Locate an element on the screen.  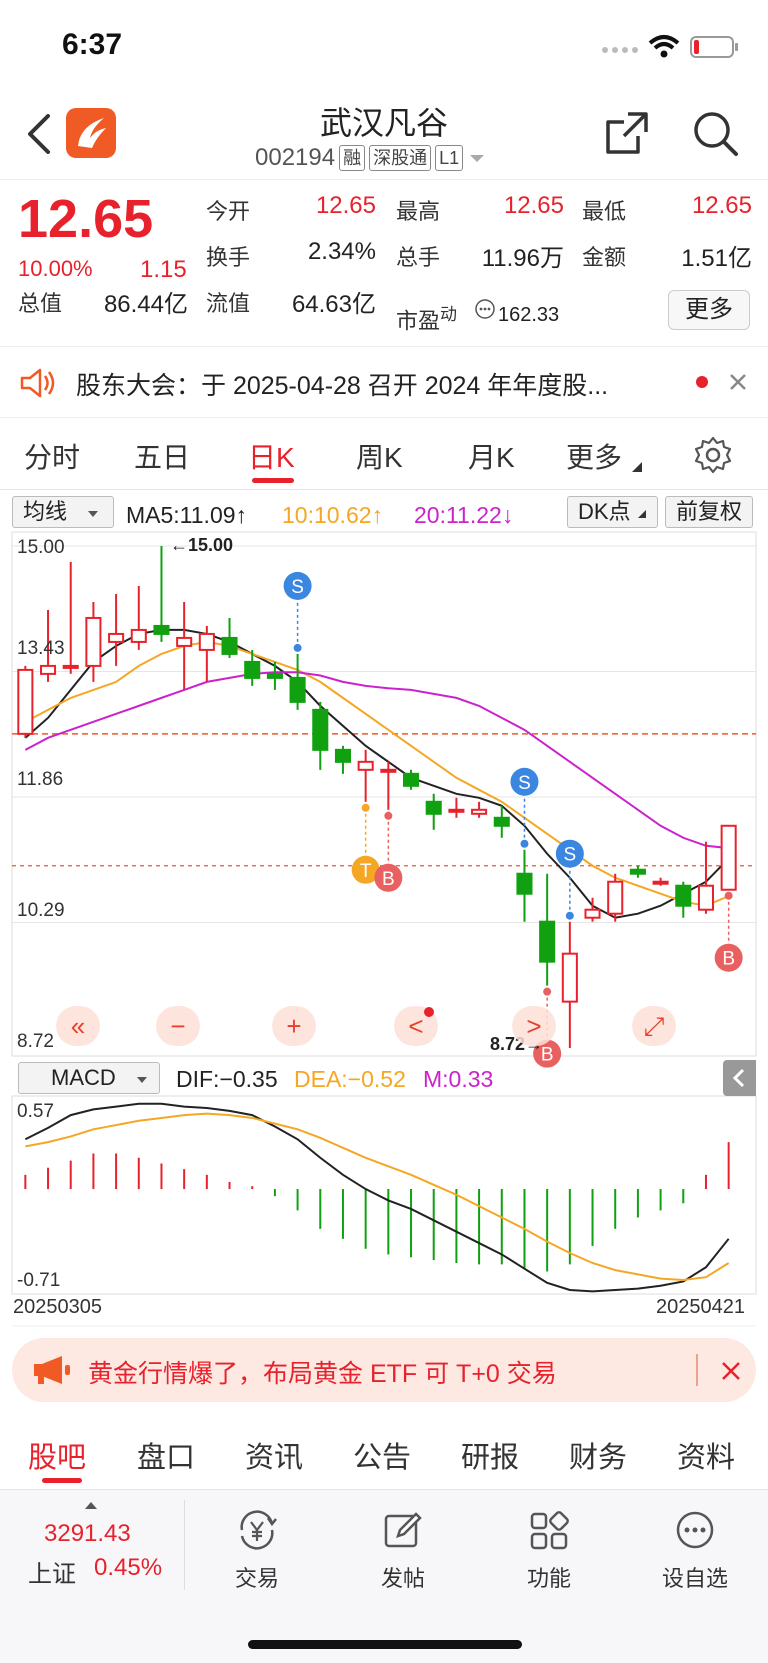
add-watchlist-button: 设自选 is located at coordinates (695, 1550).